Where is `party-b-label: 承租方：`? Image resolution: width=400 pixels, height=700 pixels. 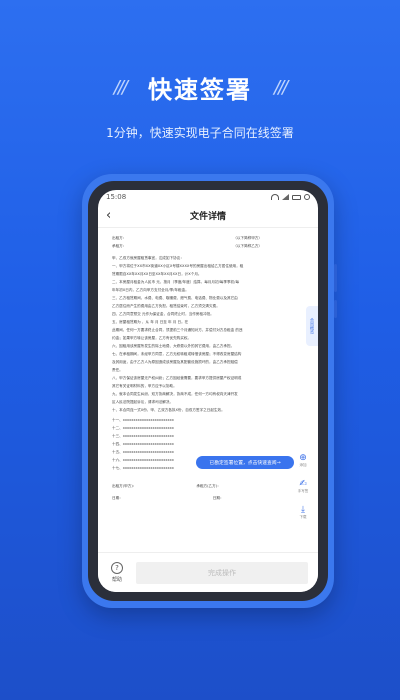 party-b-label: 承租方： is located at coordinates (119, 246).